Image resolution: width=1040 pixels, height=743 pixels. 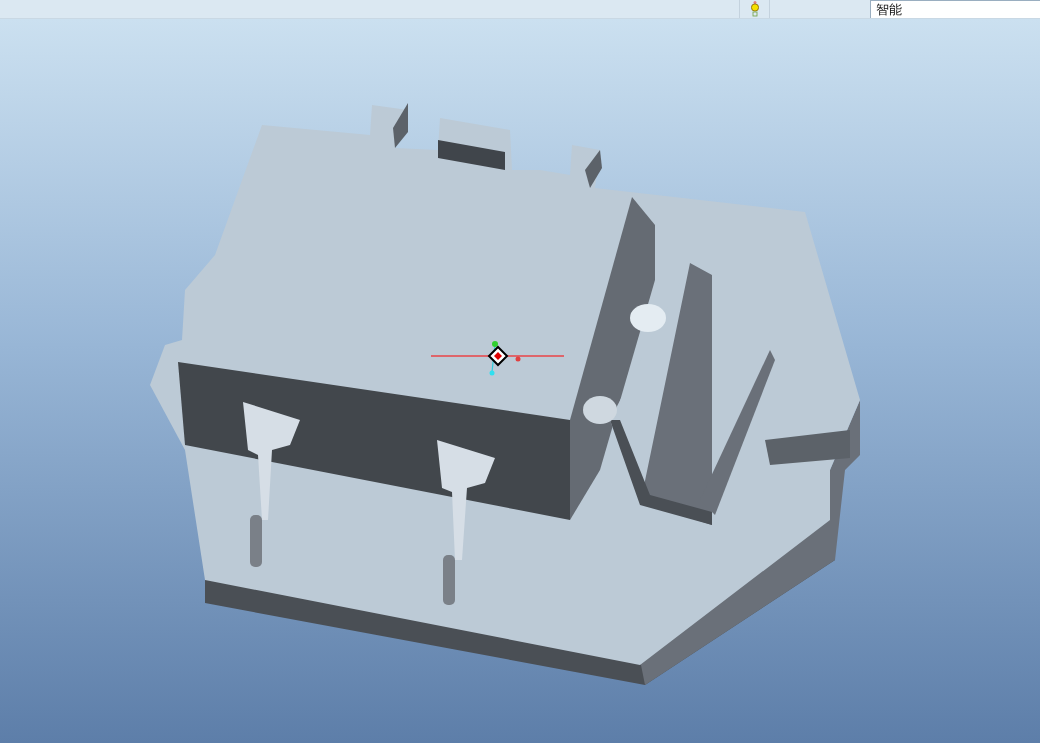 What do you see at coordinates (955, 9) in the screenshot?
I see `filter-dropdown: 智能` at bounding box center [955, 9].